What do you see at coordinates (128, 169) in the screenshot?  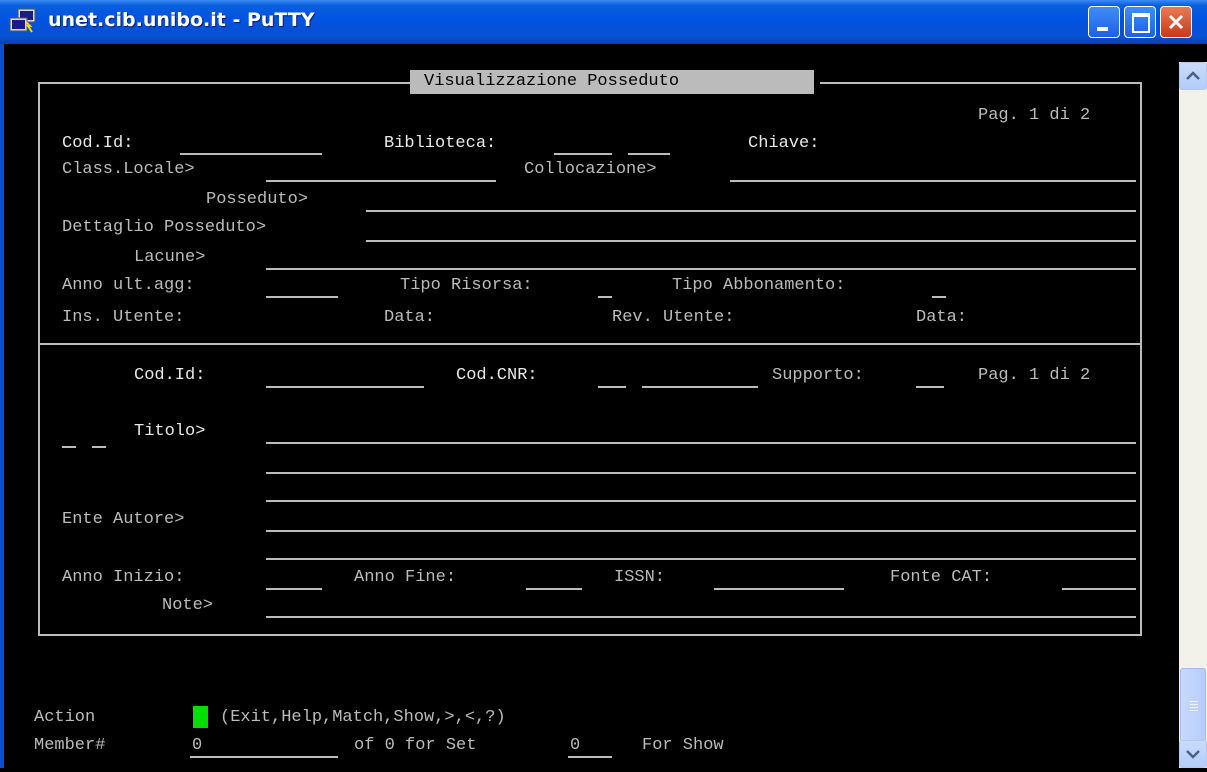 I see `class-locale-label: Class.Locale>` at bounding box center [128, 169].